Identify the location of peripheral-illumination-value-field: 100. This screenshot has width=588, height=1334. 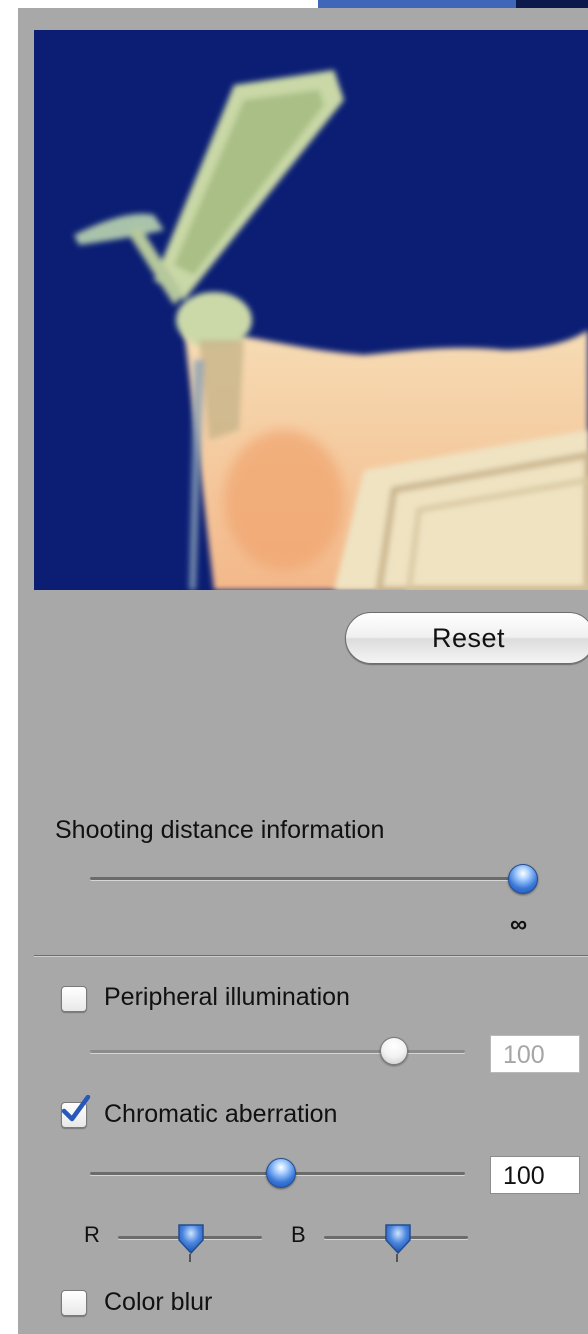
(535, 1054).